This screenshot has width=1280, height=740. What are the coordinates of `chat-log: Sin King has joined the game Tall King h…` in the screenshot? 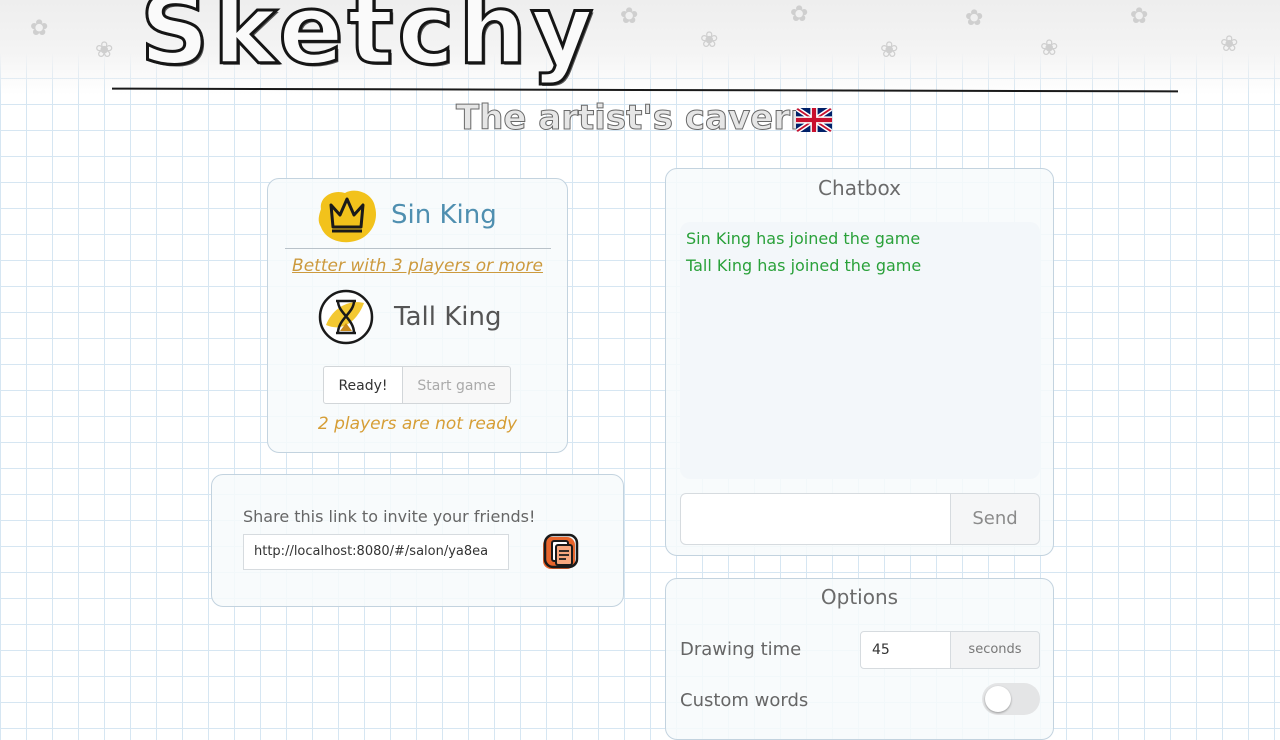 It's located at (860, 350).